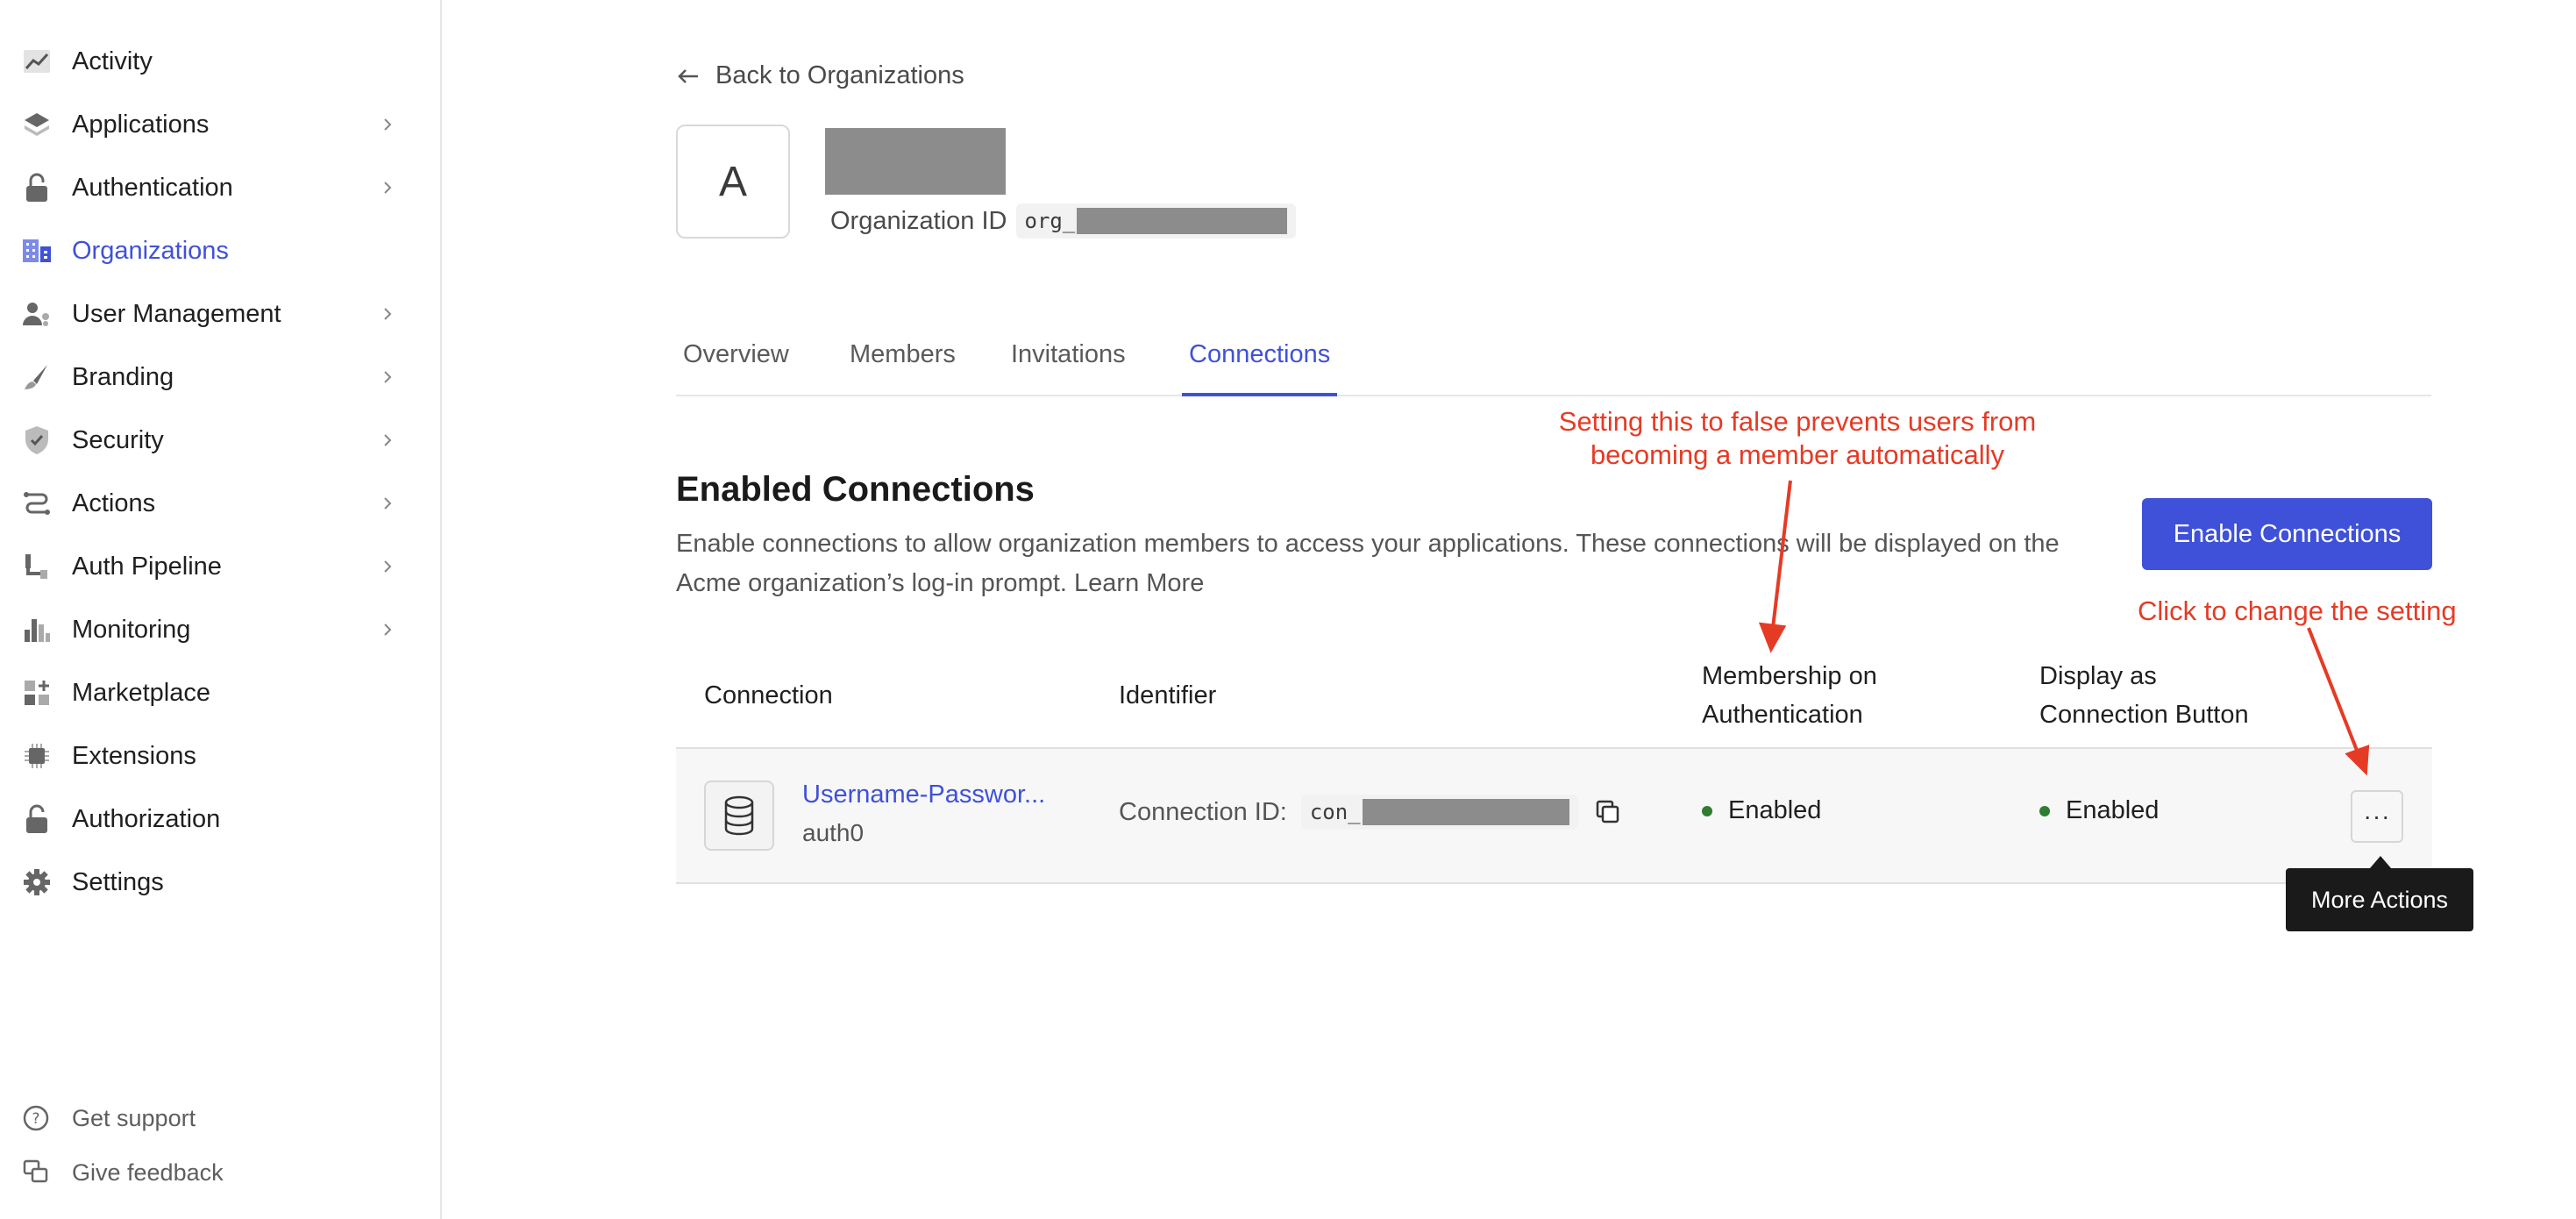 The image size is (2576, 1219). Describe the element at coordinates (220, 1118) in the screenshot. I see `get-support-link: ? Get support` at that location.